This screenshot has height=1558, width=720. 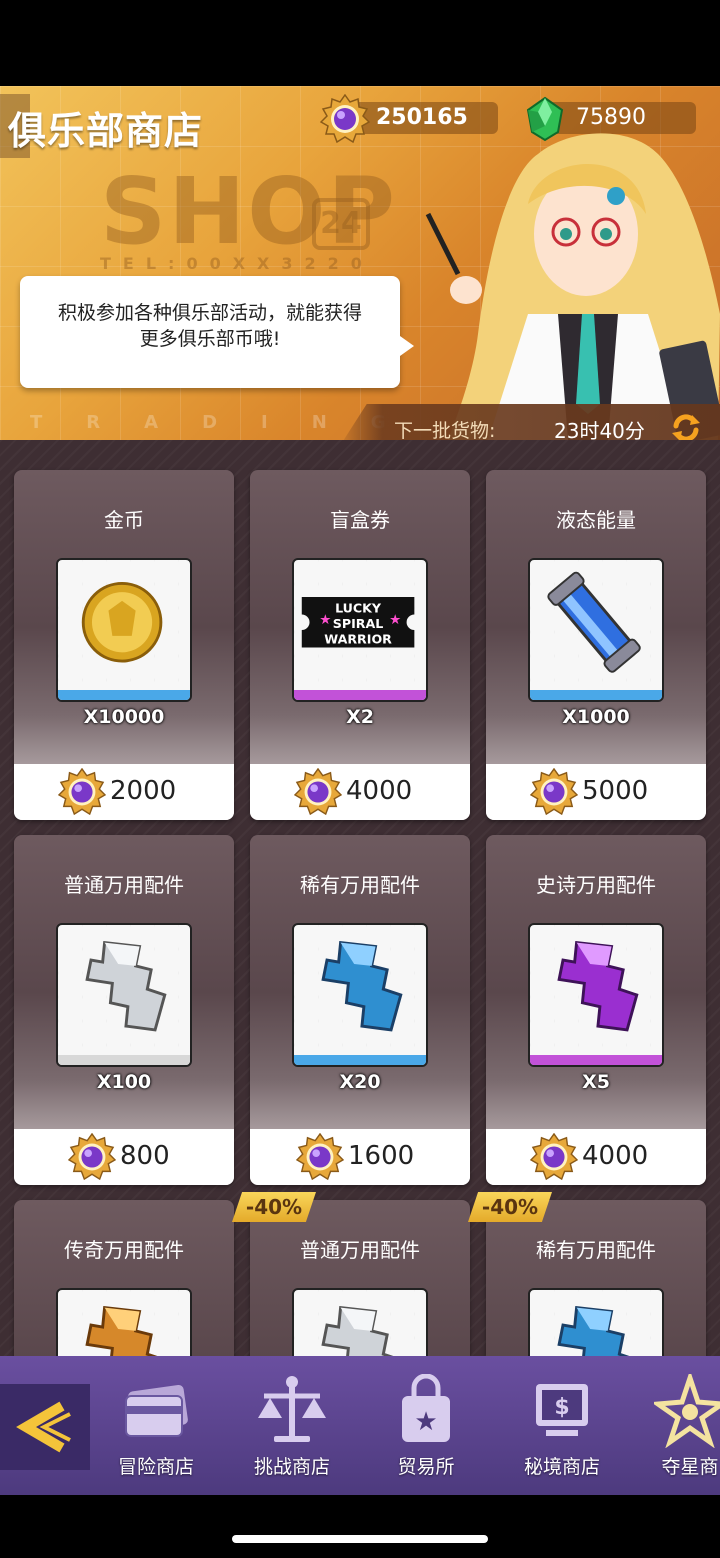 I want to click on item-name: 传奇万用配件, so click(x=124, y=1250).